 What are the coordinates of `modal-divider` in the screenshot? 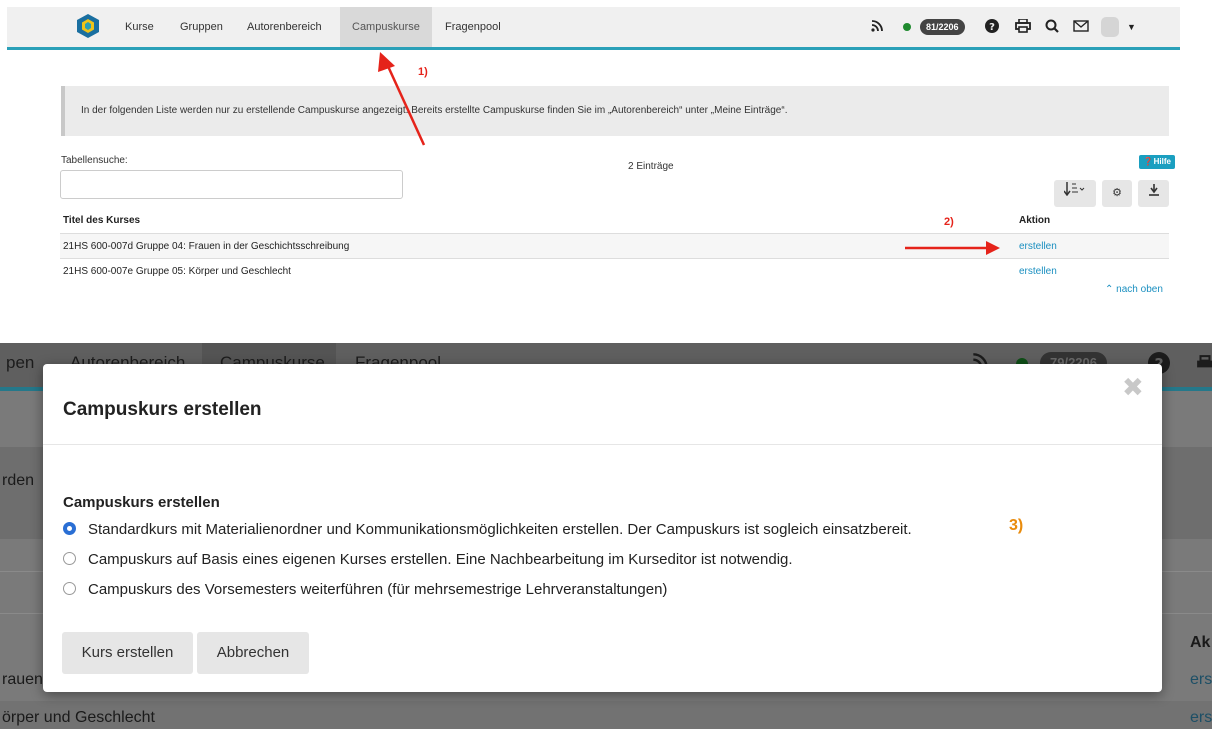 It's located at (602, 444).